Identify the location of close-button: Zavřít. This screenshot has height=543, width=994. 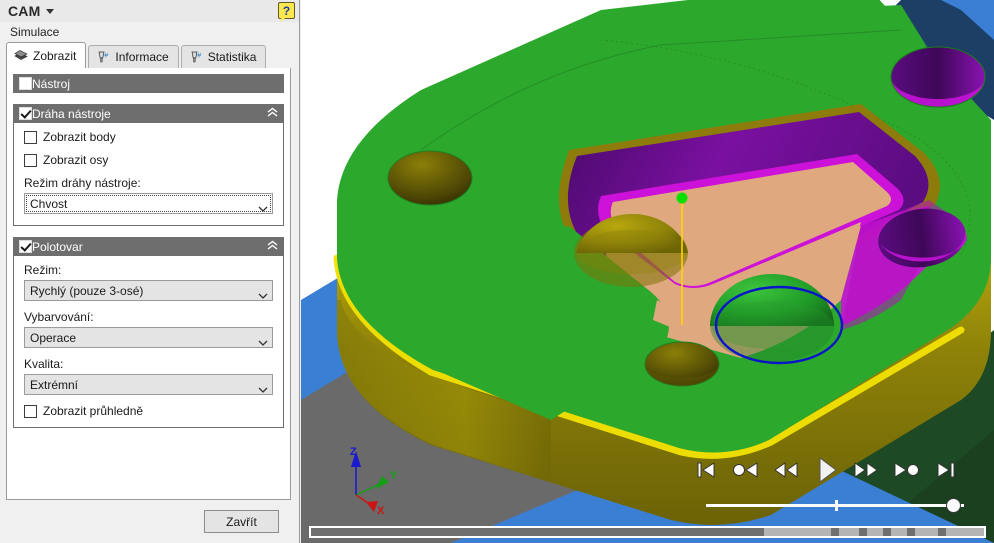
(241, 521).